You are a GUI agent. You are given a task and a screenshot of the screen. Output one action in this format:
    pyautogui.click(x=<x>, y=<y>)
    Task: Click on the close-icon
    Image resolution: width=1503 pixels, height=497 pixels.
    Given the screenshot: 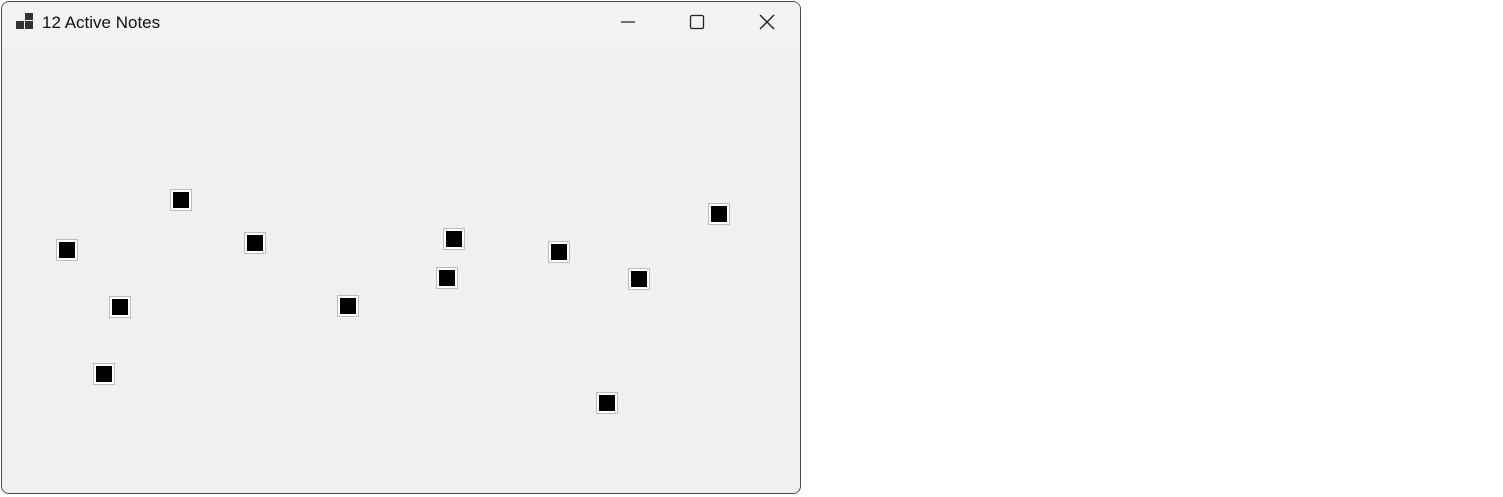 What is the action you would take?
    pyautogui.click(x=767, y=24)
    